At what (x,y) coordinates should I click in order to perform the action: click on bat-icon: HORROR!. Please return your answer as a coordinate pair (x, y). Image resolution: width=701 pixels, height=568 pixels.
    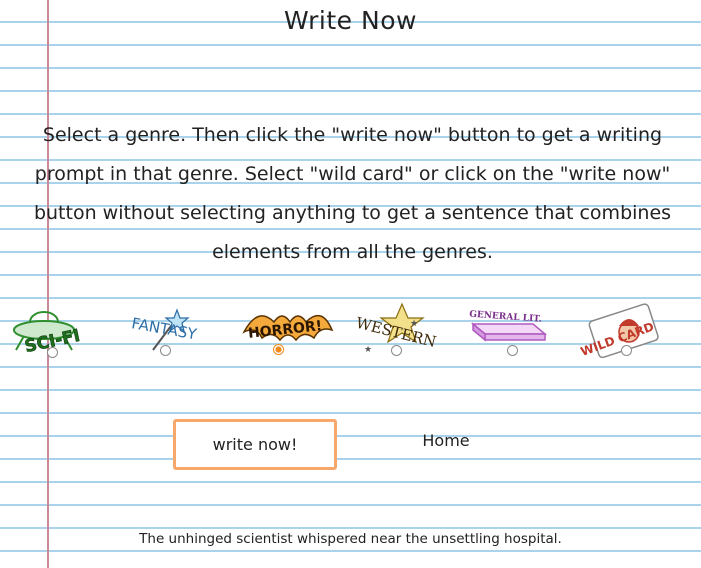
    Looking at the image, I should click on (288, 328).